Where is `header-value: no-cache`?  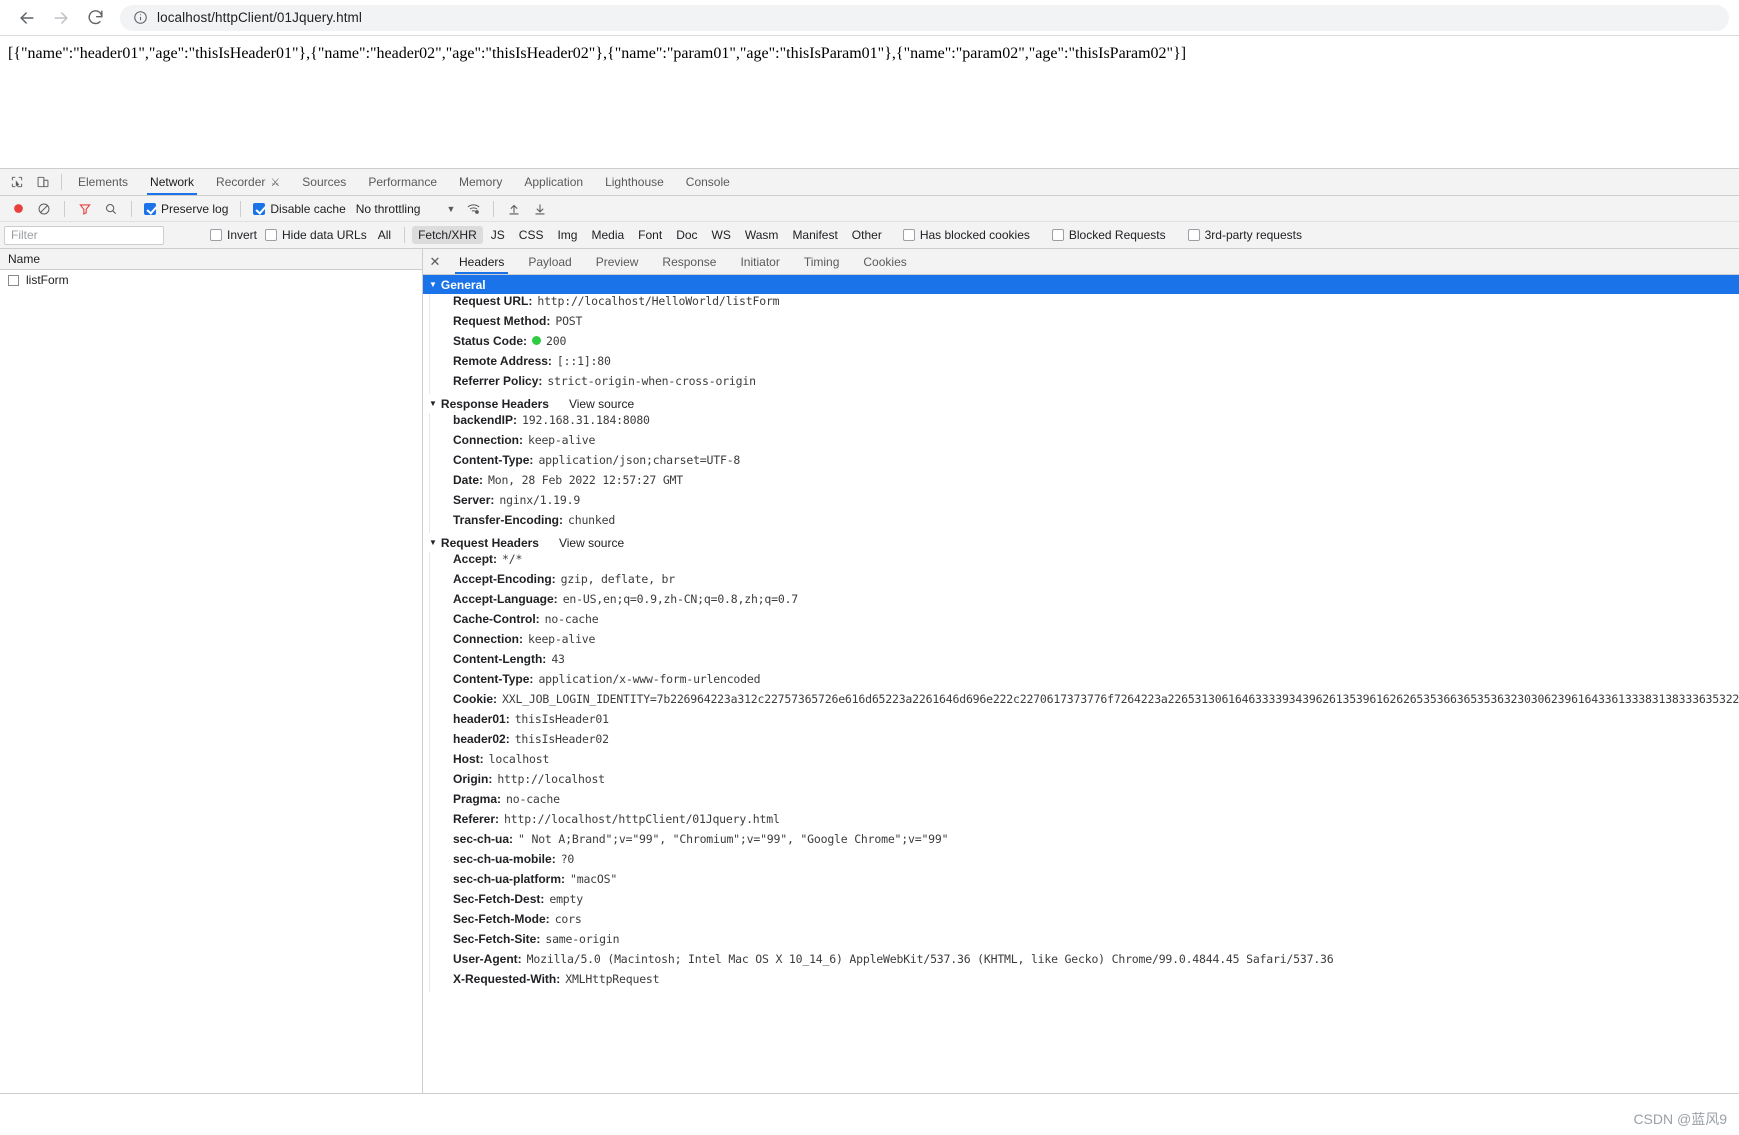
header-value: no-cache is located at coordinates (571, 619).